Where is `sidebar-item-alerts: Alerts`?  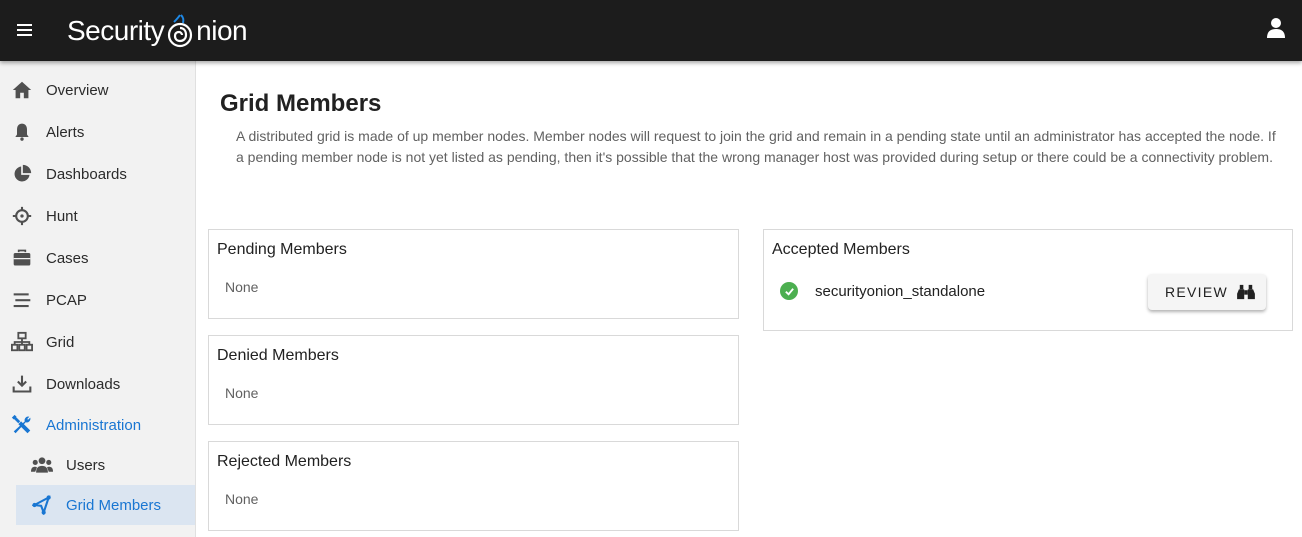
sidebar-item-alerts: Alerts is located at coordinates (97, 132).